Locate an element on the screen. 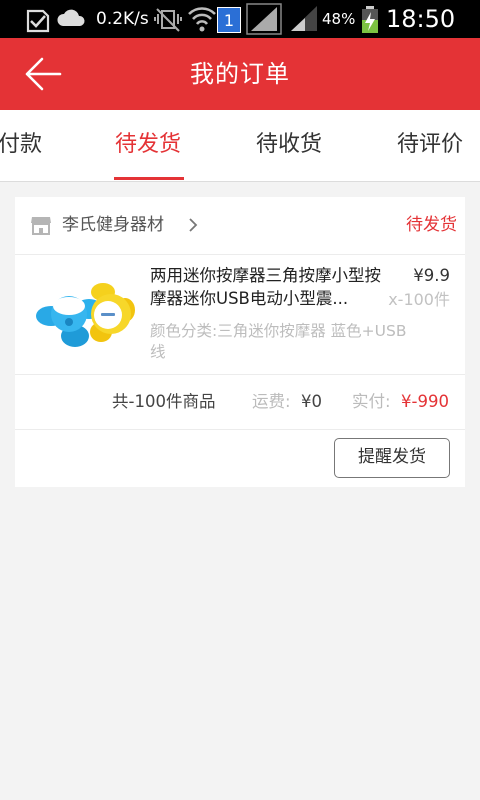  cloud-icon is located at coordinates (71, 17).